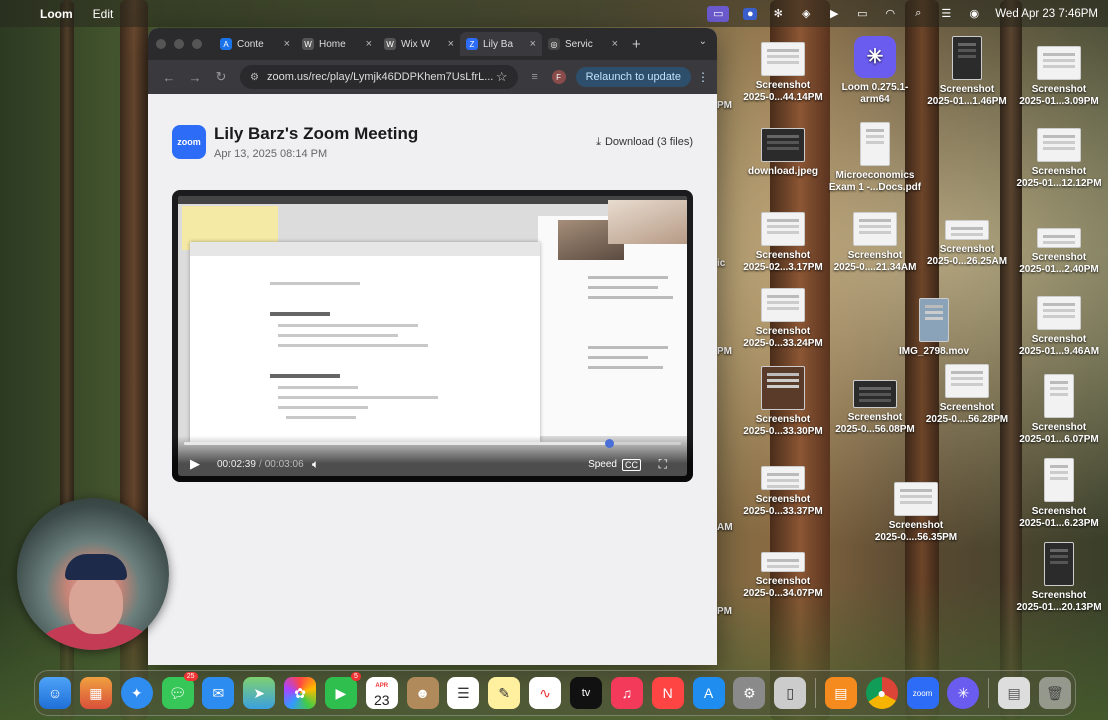 The height and width of the screenshot is (720, 1108). Describe the element at coordinates (862, 14) in the screenshot. I see `battery-icon: ▭` at that location.